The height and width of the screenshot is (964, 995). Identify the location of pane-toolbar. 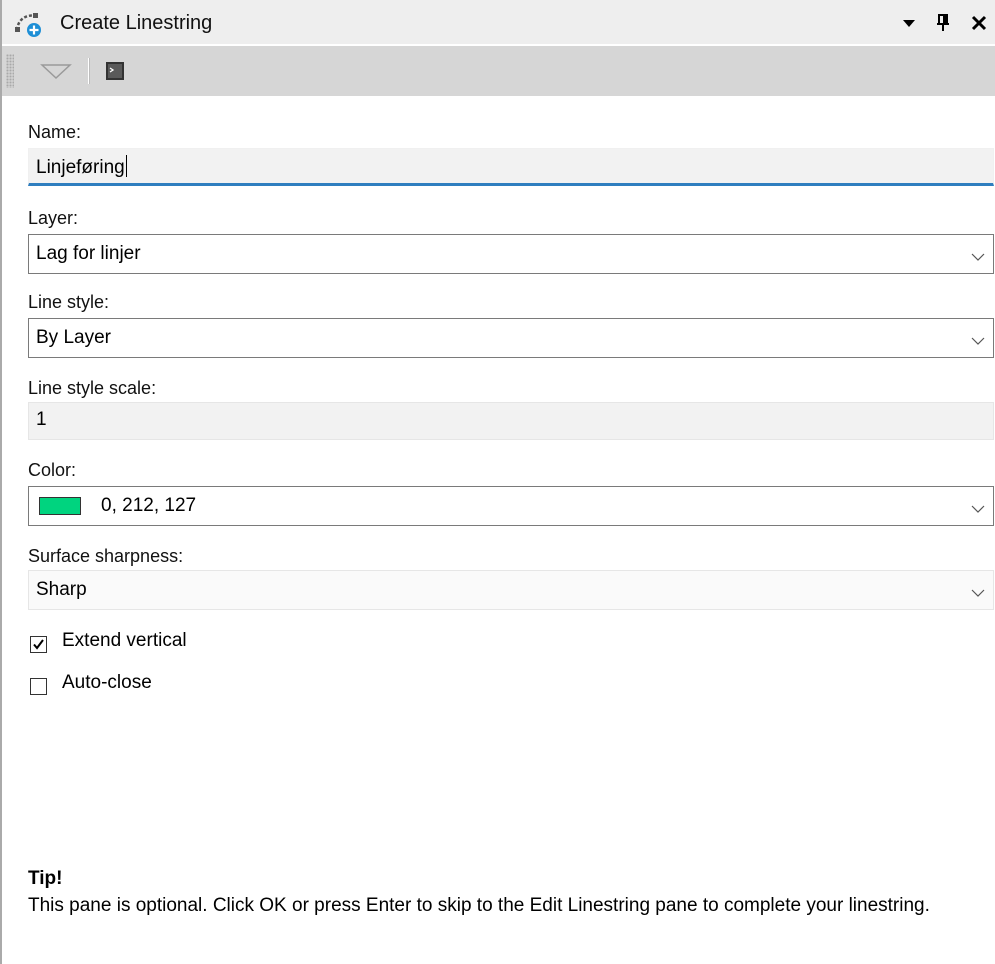
(498, 71).